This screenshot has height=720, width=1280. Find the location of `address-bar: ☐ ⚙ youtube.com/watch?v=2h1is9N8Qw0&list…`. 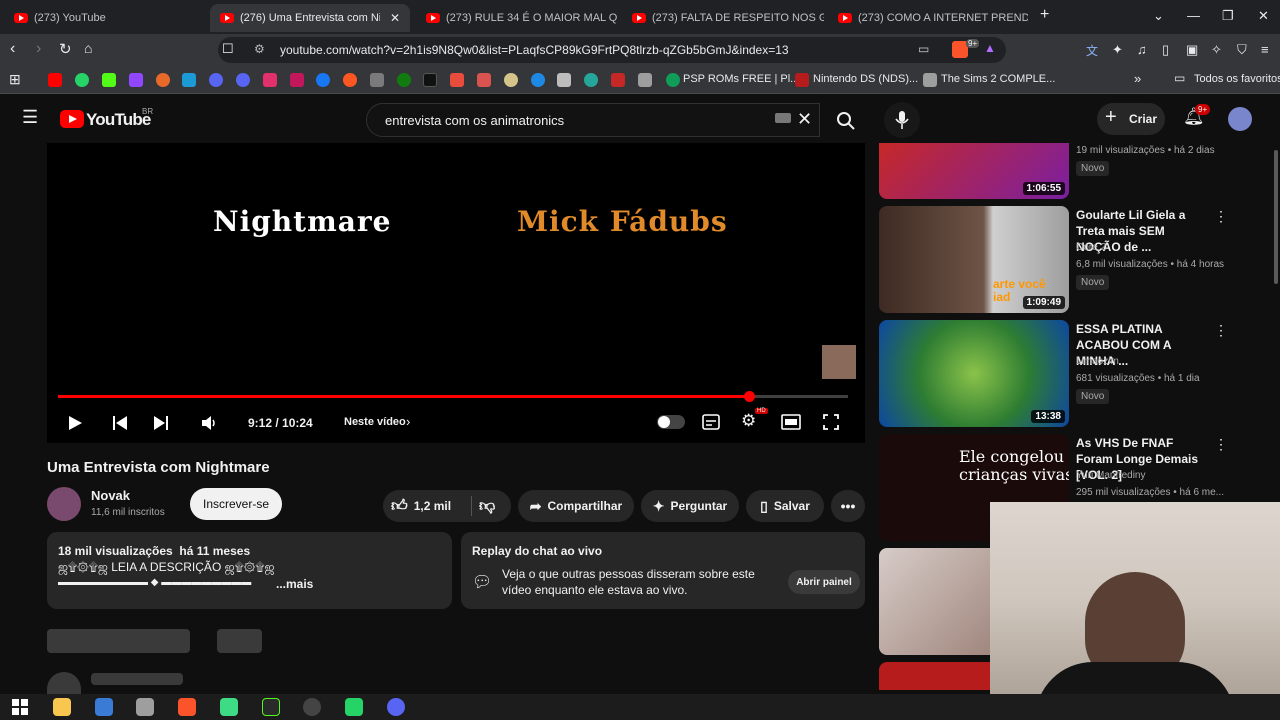

address-bar: ☐ ⚙ youtube.com/watch?v=2h1is9N8Qw0&list… is located at coordinates (612, 50).